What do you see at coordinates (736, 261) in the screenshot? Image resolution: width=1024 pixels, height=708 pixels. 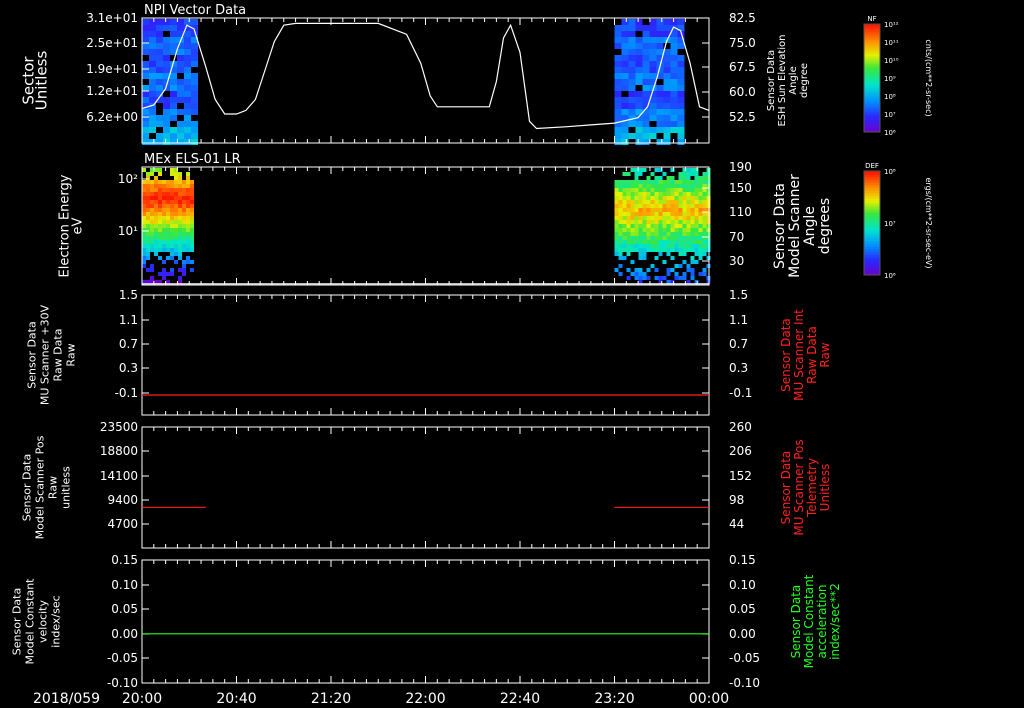 I see `y-tick-label-right: 30` at bounding box center [736, 261].